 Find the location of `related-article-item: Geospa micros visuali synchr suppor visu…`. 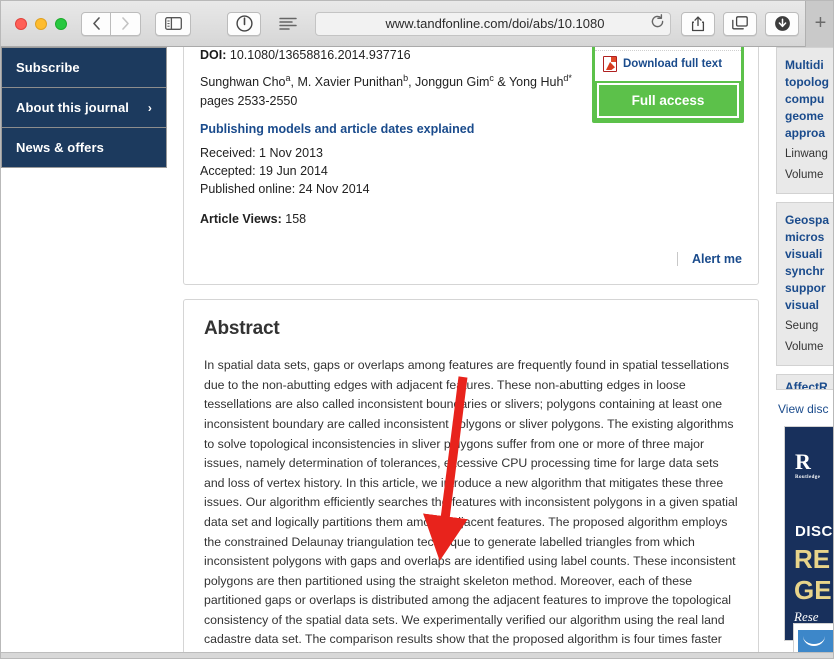

related-article-item: Geospa micros visuali synchr suppor visu… is located at coordinates (804, 284).